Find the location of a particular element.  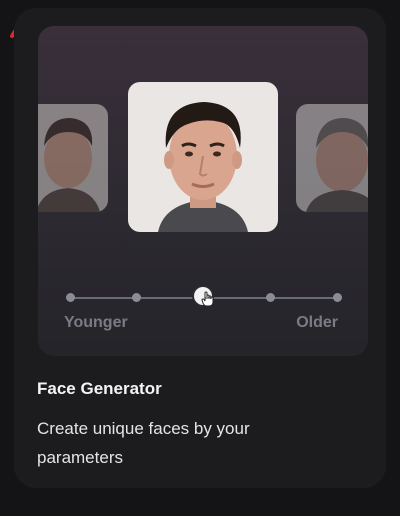

card-description: Create unique faces by your parameters is located at coordinates (143, 443).